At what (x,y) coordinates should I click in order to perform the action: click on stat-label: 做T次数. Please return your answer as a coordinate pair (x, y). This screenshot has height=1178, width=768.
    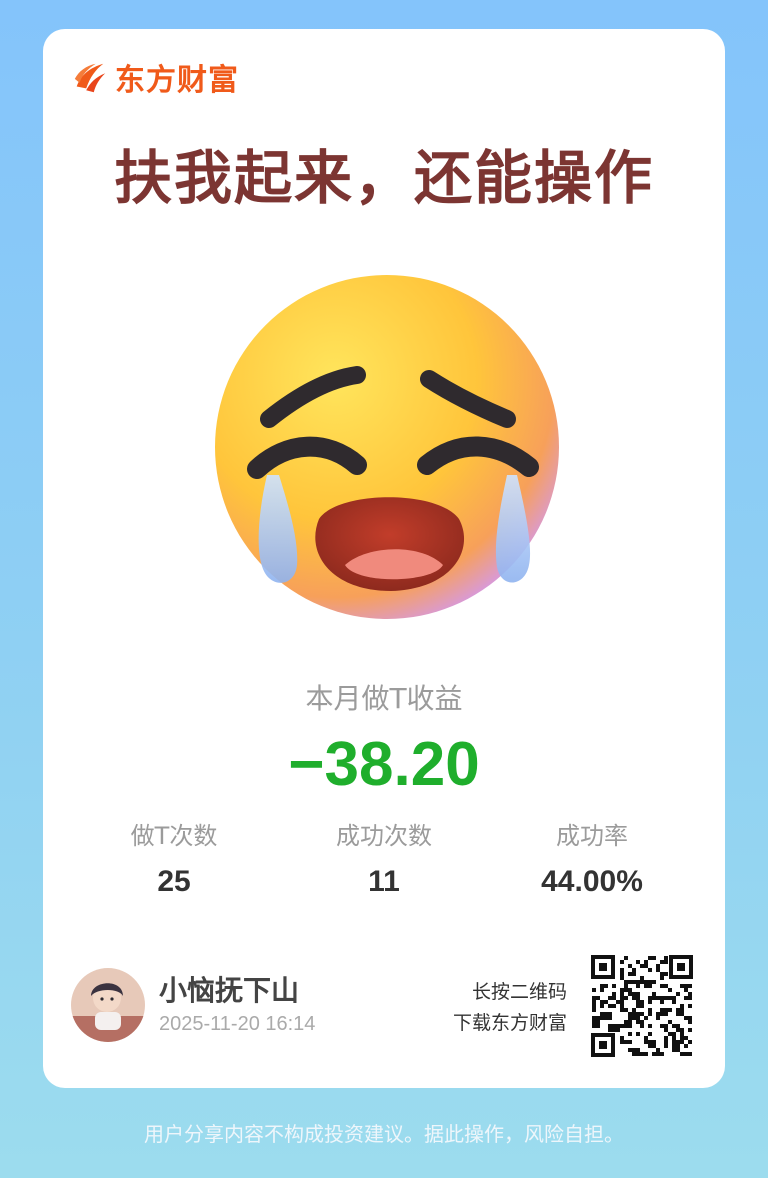
    Looking at the image, I should click on (174, 836).